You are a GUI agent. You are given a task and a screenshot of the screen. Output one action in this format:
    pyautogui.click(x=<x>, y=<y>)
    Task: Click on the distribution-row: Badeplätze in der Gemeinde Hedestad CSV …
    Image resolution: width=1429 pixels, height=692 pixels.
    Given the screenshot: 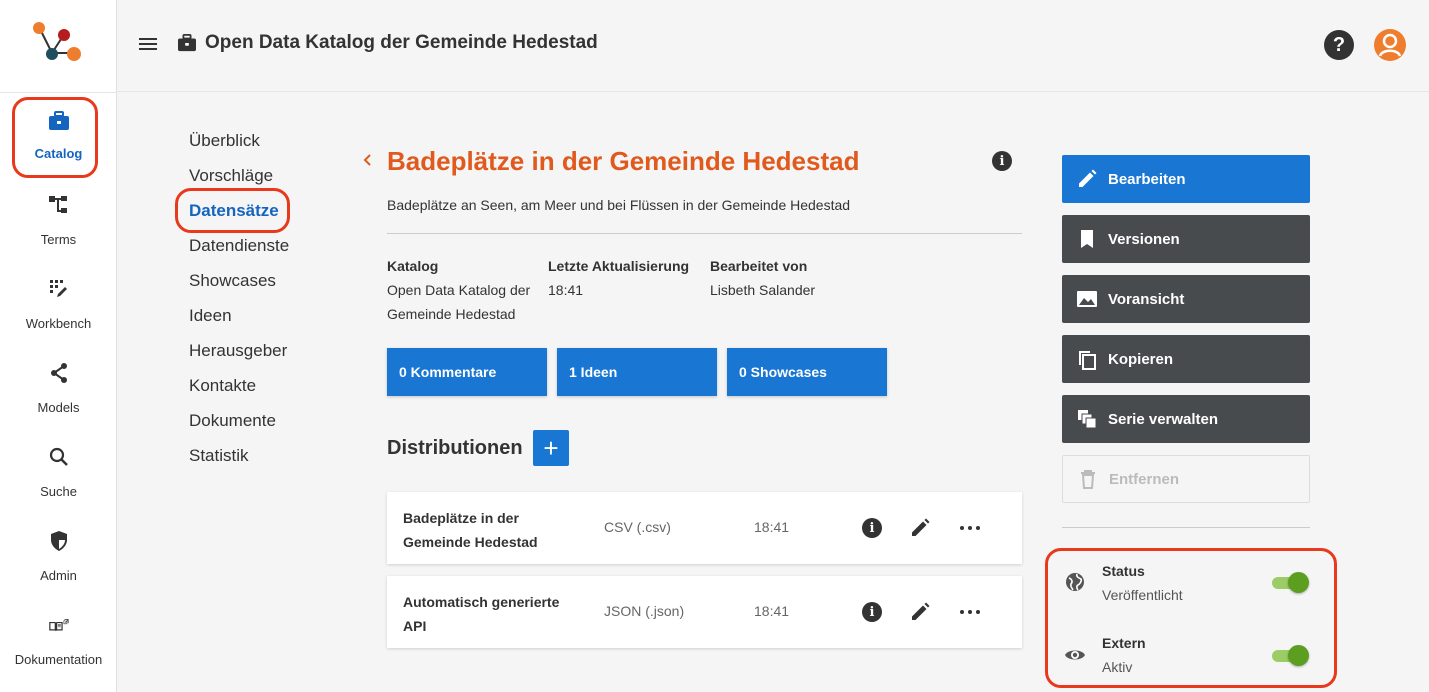 What is the action you would take?
    pyautogui.click(x=704, y=528)
    